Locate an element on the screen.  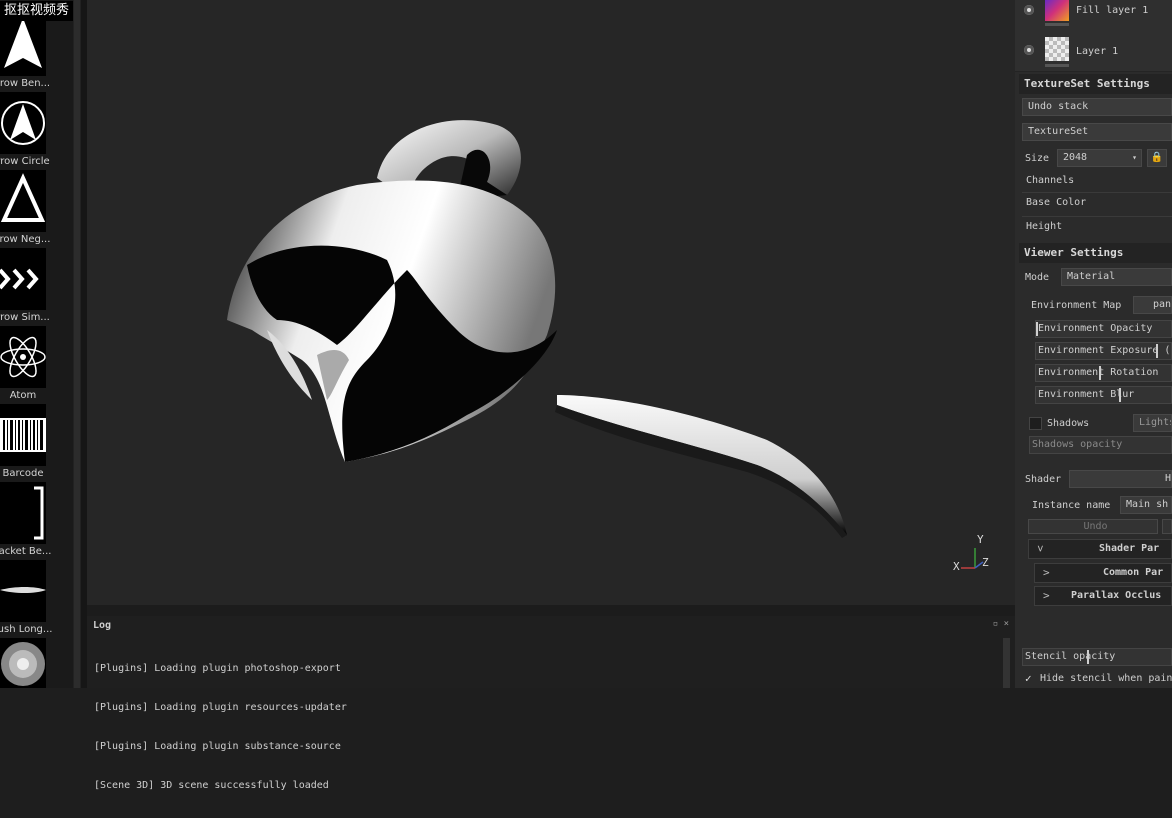
environment-opacity-slider: Environment Opacity is located at coordinates (1103, 329).